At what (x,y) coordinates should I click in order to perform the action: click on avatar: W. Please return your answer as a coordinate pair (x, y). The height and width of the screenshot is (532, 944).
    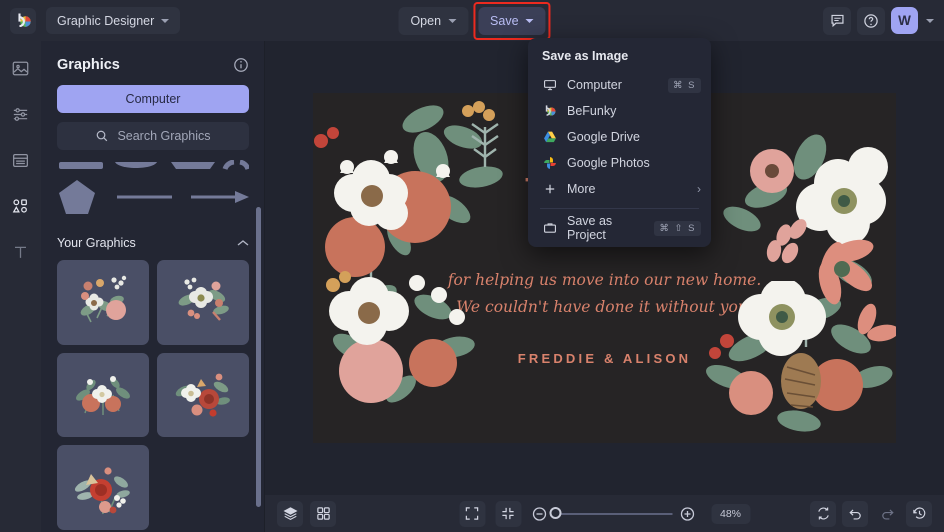
    Looking at the image, I should click on (904, 20).